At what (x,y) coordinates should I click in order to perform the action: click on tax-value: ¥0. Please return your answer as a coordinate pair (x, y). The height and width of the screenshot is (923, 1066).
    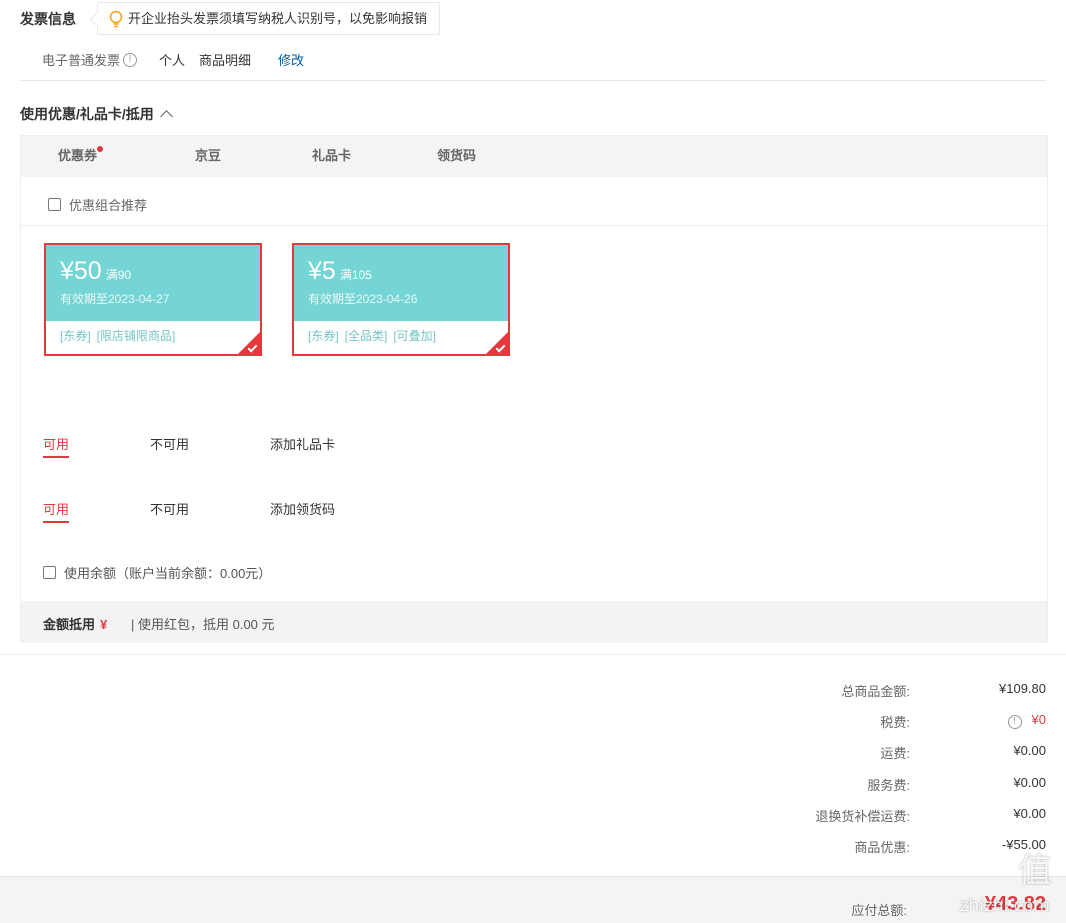
    Looking at the image, I should click on (1038, 719).